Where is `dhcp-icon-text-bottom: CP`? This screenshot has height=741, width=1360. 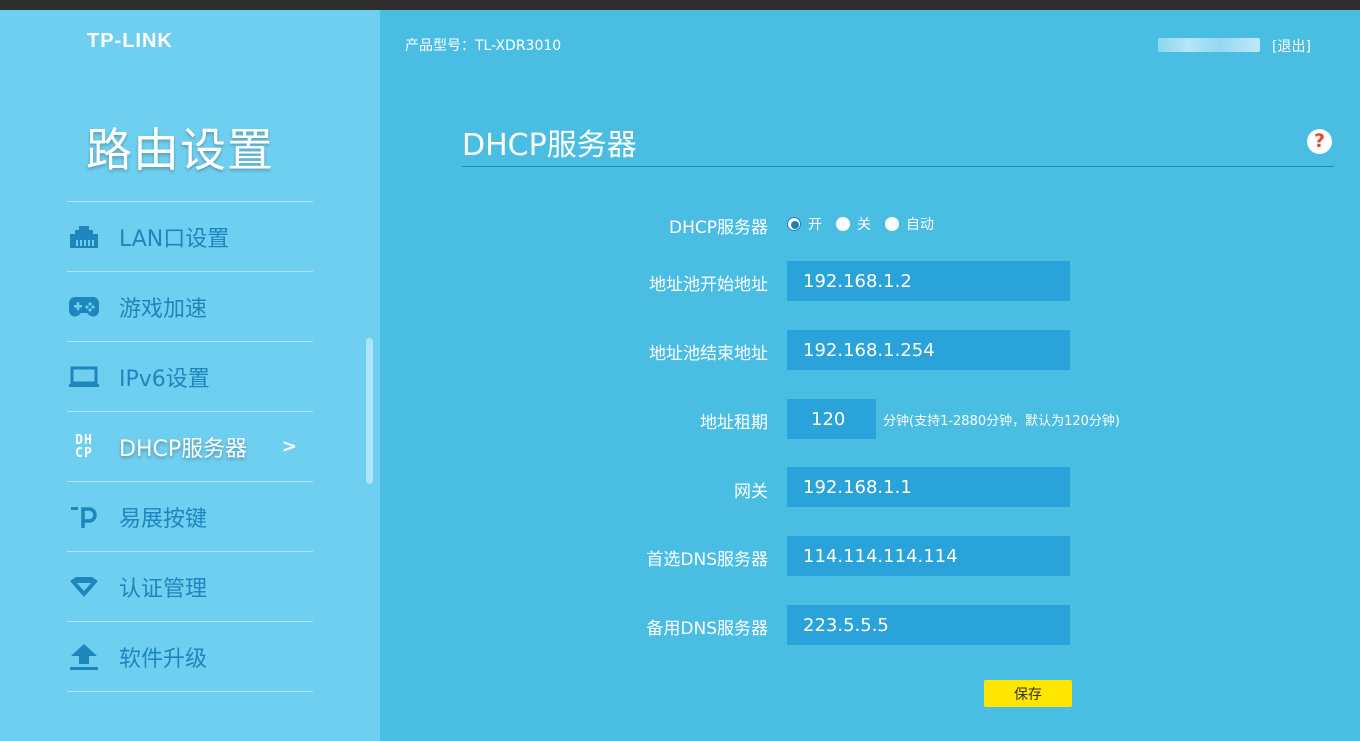
dhcp-icon-text-bottom: CP is located at coordinates (84, 453).